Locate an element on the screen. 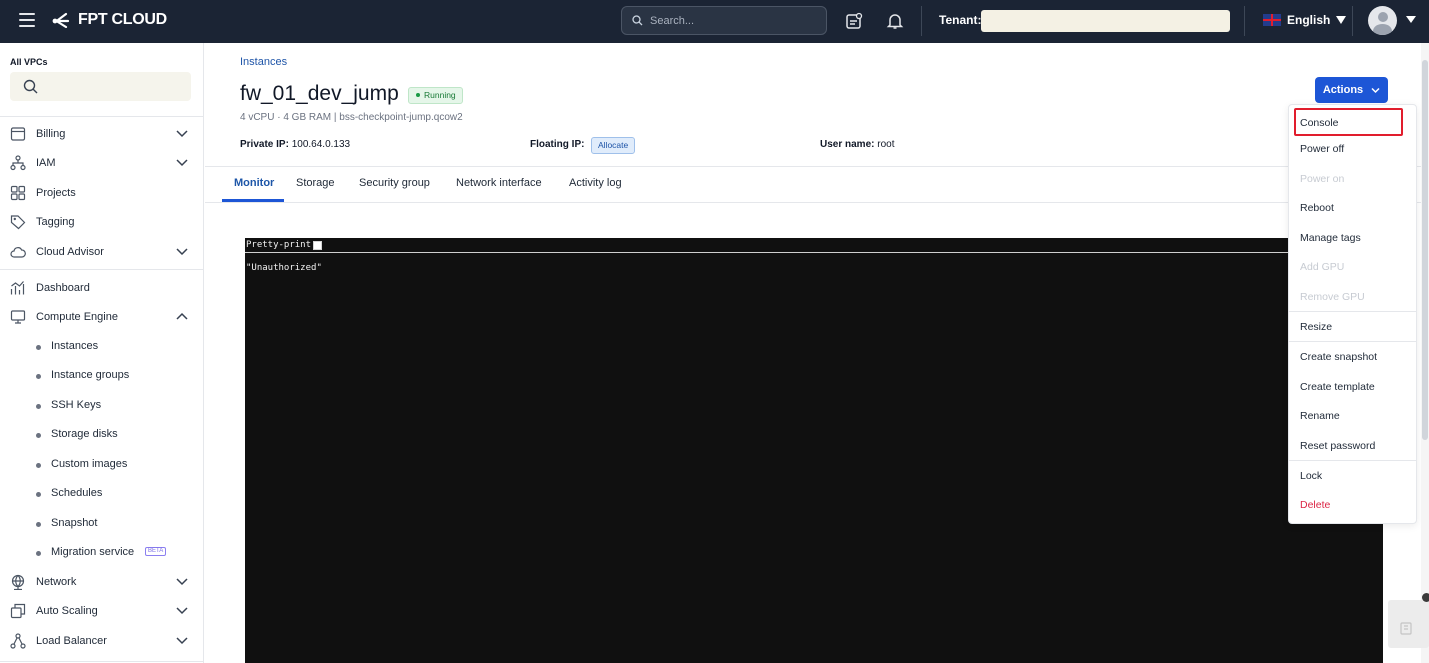 The image size is (1429, 663). language-label: English is located at coordinates (1309, 20).